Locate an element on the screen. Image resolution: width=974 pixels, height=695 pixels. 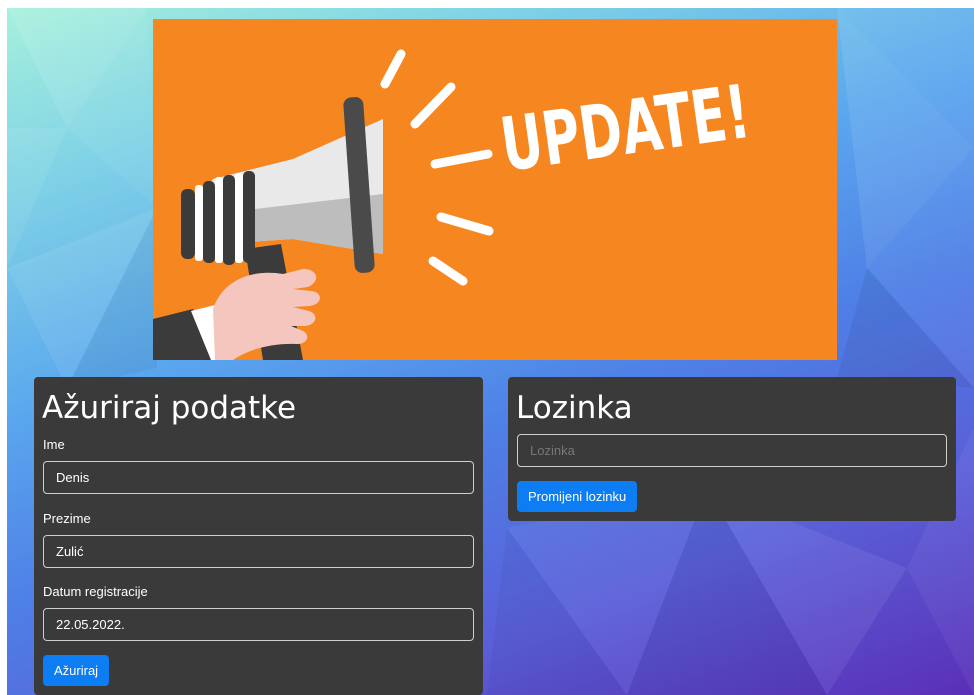
registration-date-input is located at coordinates (258, 624).